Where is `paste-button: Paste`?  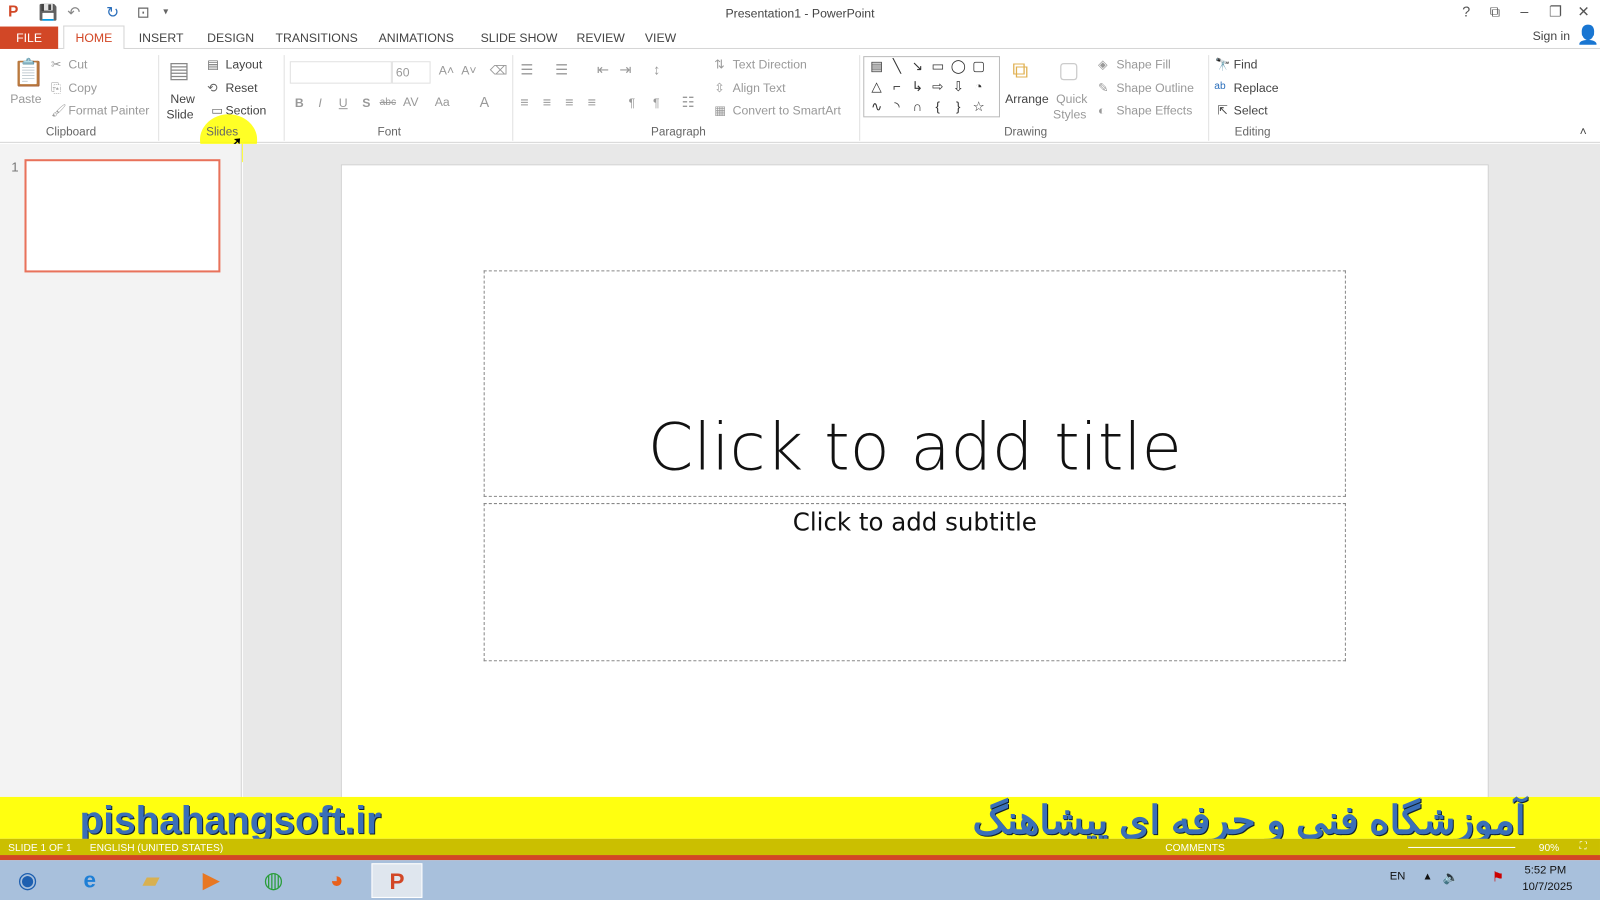
paste-button: Paste is located at coordinates (25, 99).